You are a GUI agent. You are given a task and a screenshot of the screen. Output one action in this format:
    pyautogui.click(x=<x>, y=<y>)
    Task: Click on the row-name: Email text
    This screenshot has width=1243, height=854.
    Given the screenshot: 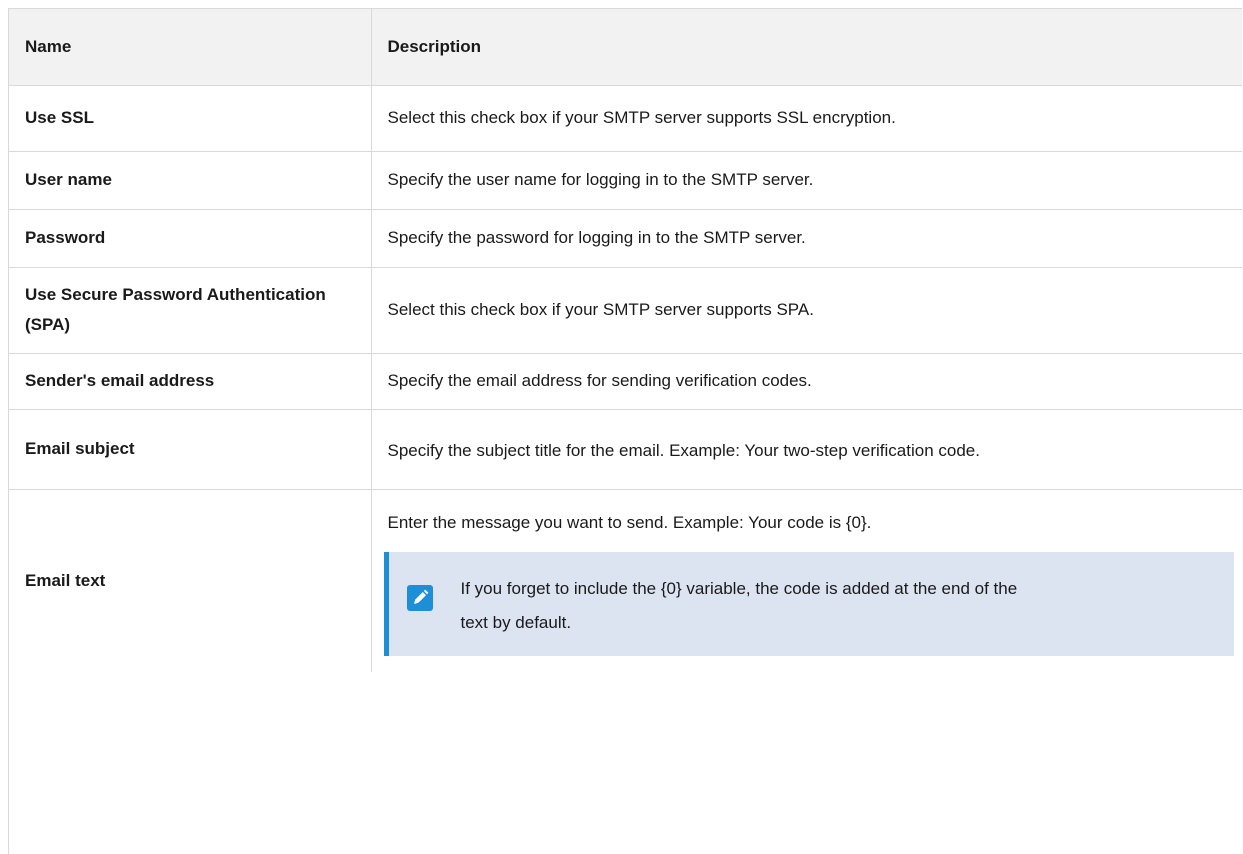 What is the action you would take?
    pyautogui.click(x=190, y=580)
    